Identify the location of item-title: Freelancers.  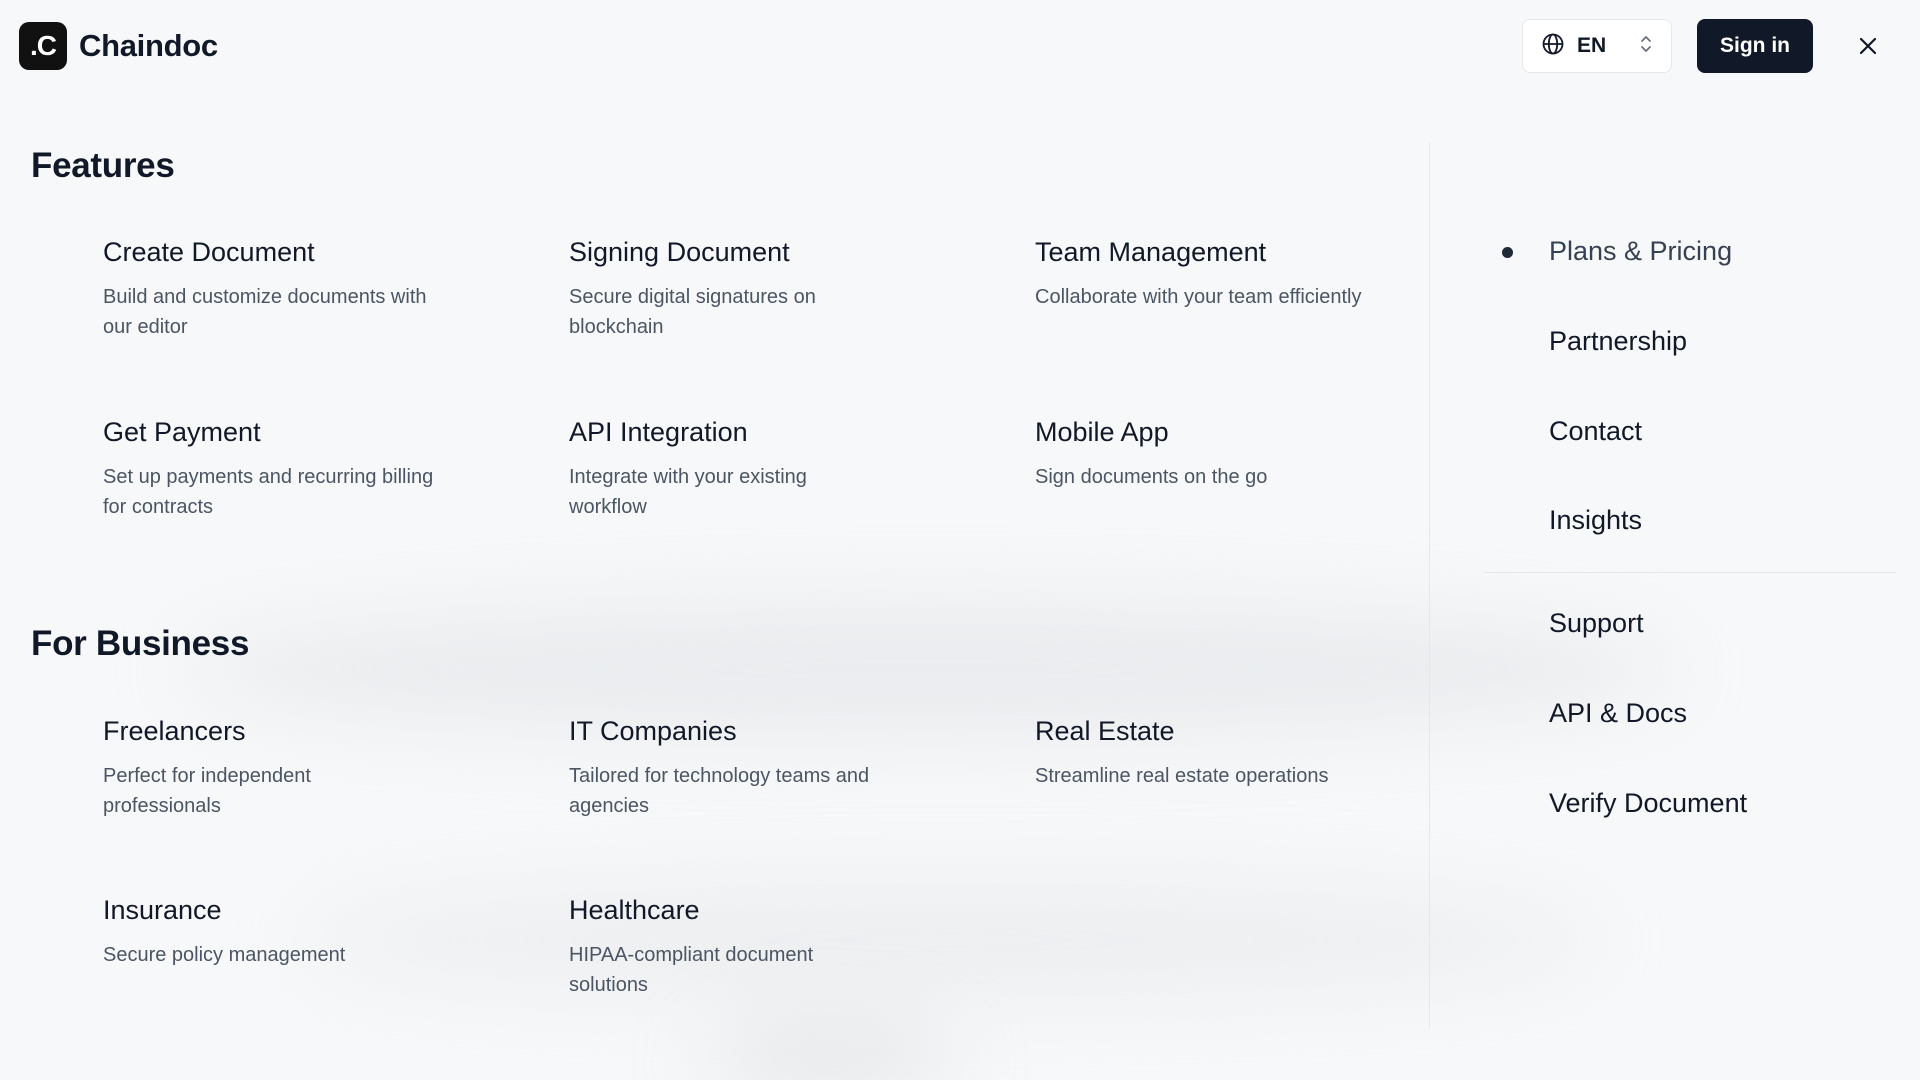
(174, 731).